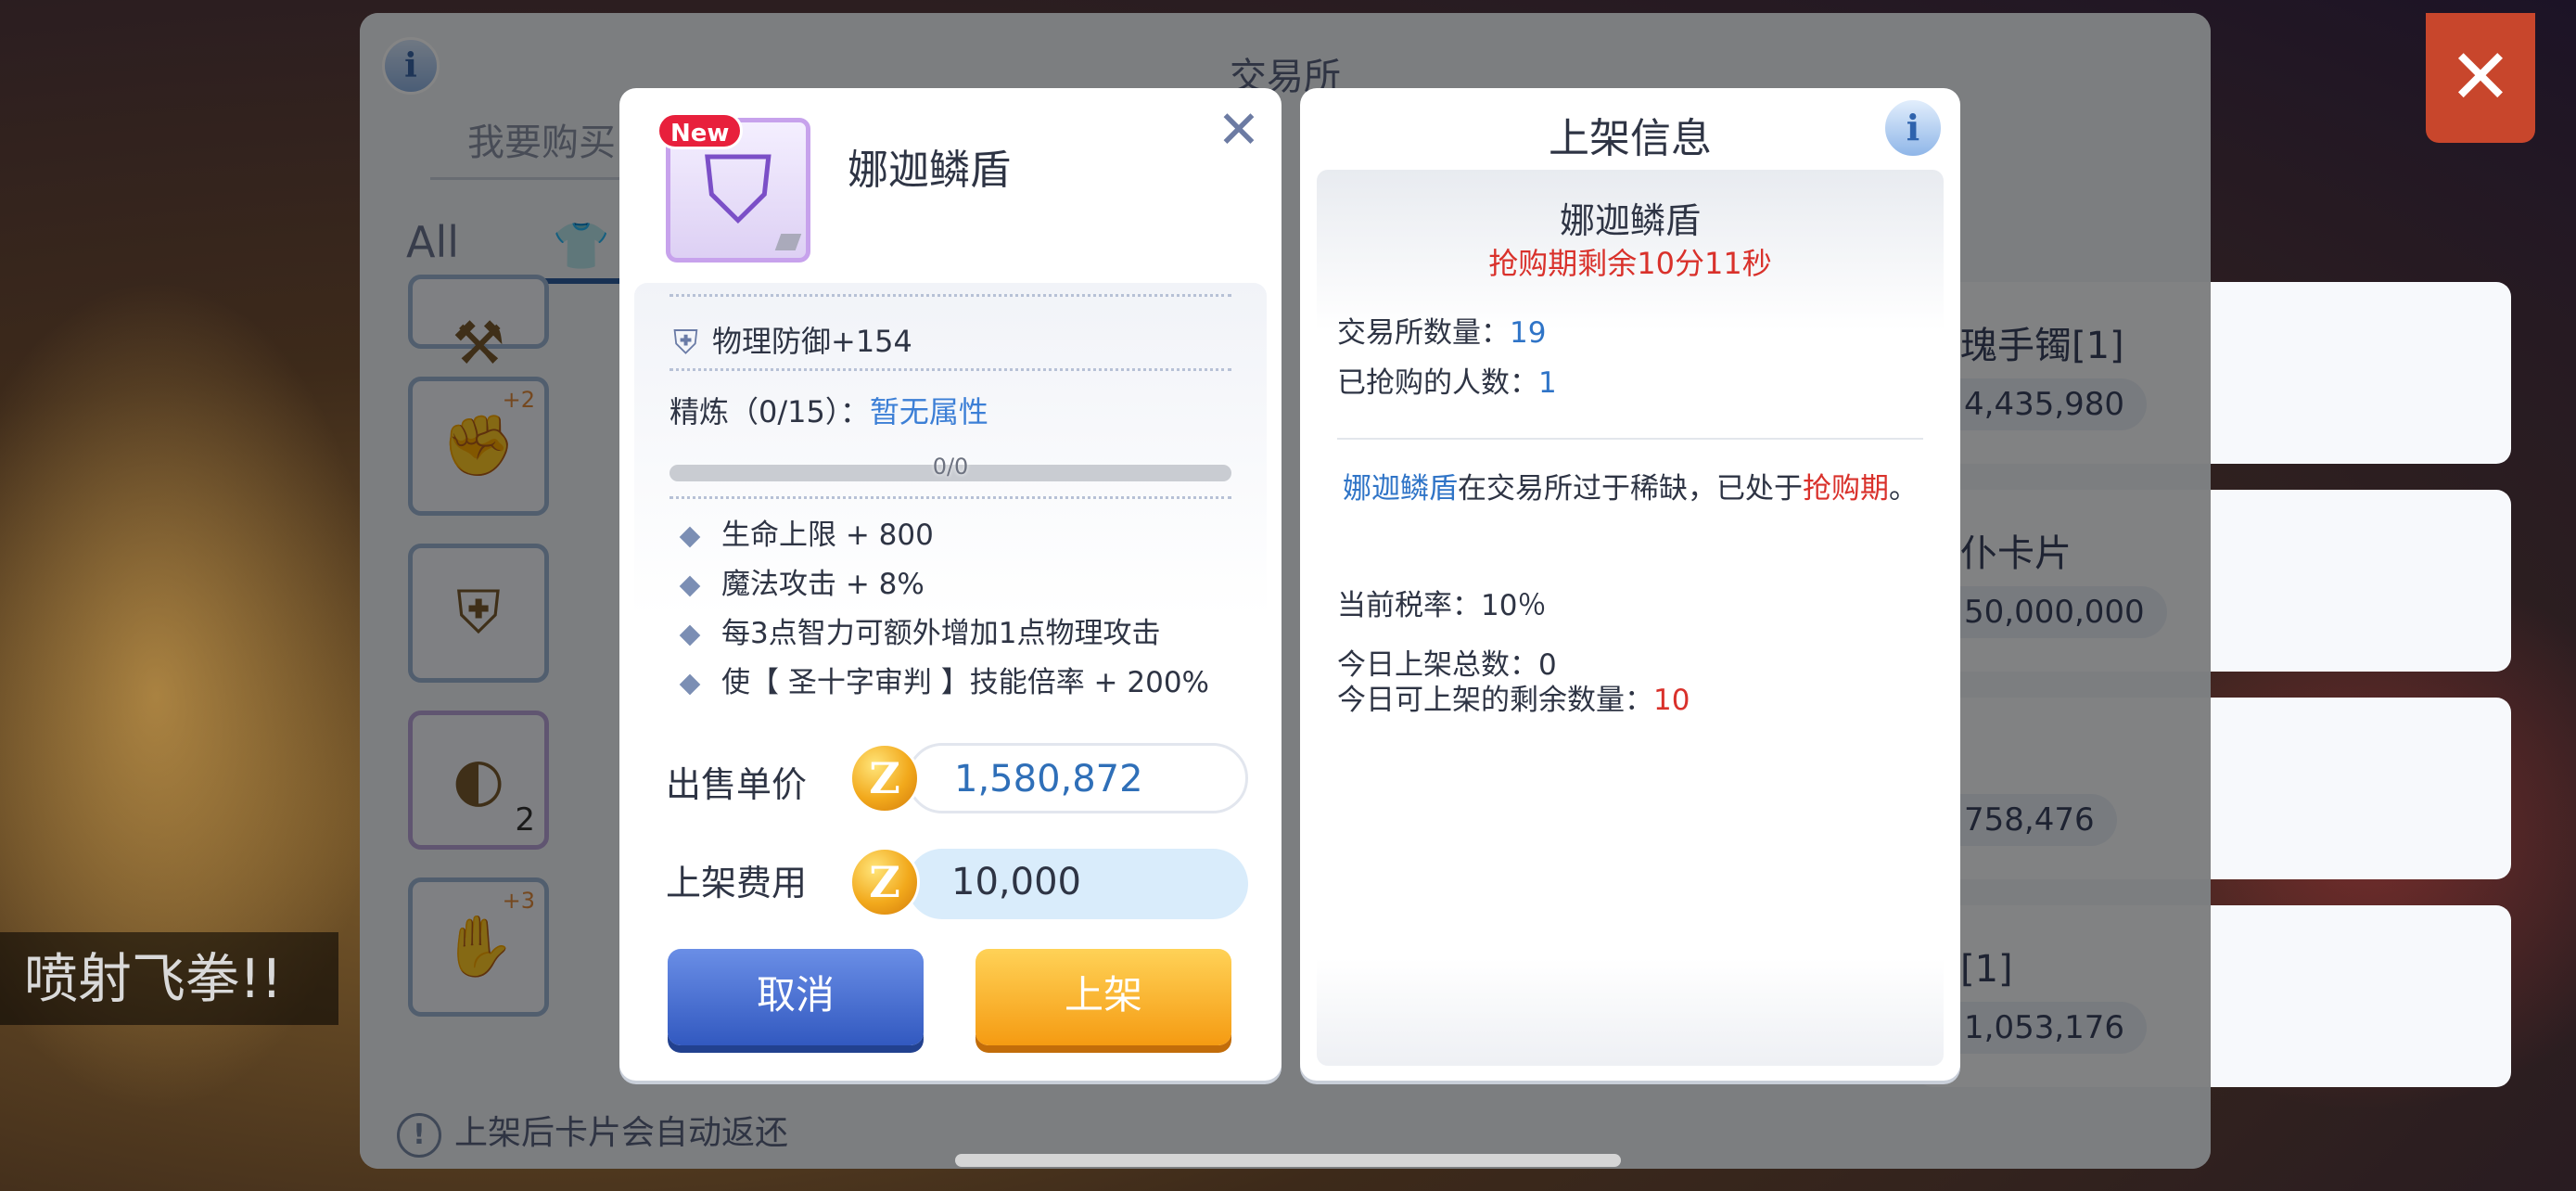  What do you see at coordinates (944, 584) in the screenshot?
I see `list-item: 魔法攻击 + 8%` at bounding box center [944, 584].